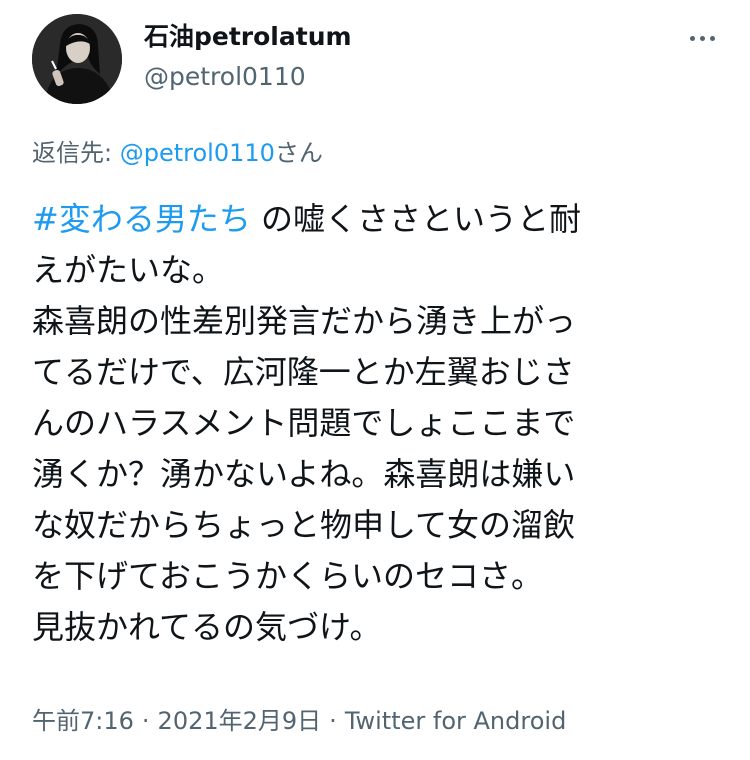 This screenshot has width=750, height=760. Describe the element at coordinates (207, 627) in the screenshot. I see `tweet-text-line: 見抜かれてるの気づけ。` at that location.